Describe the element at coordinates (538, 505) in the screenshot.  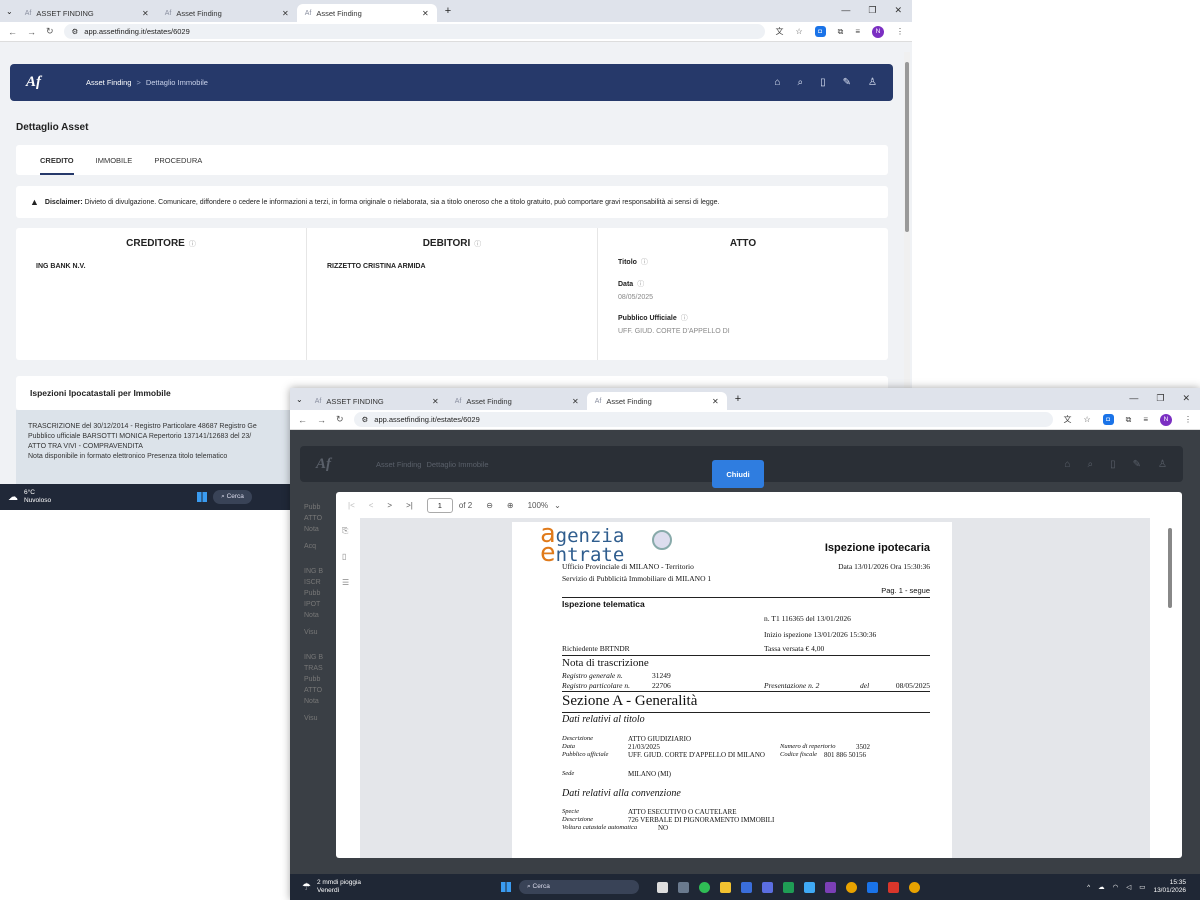
I see `zoom-level: 100%` at that location.